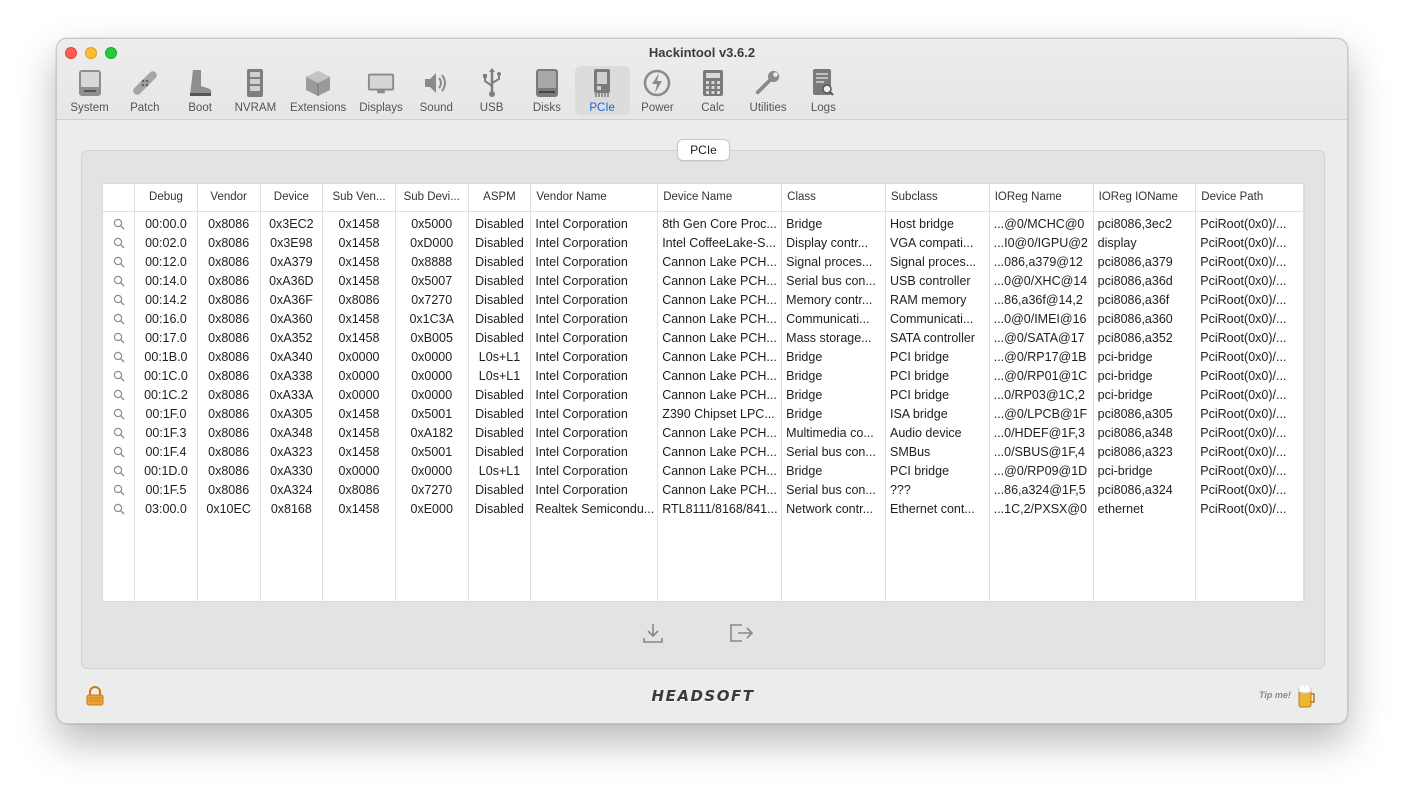 Image resolution: width=1404 pixels, height=798 pixels. I want to click on tip-me-label: Tip me!, so click(1275, 695).